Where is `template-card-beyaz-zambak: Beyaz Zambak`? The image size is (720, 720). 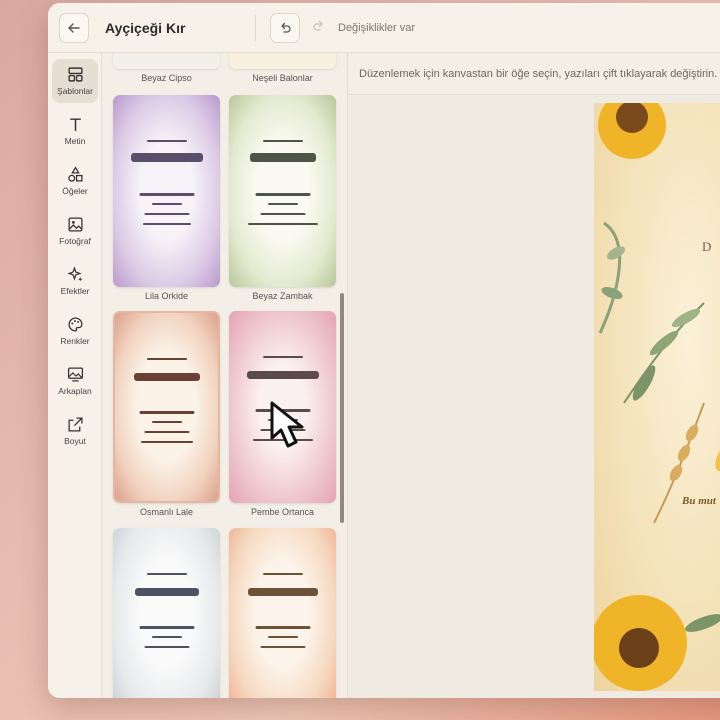
template-card-beyaz-zambak: Beyaz Zambak is located at coordinates (282, 198).